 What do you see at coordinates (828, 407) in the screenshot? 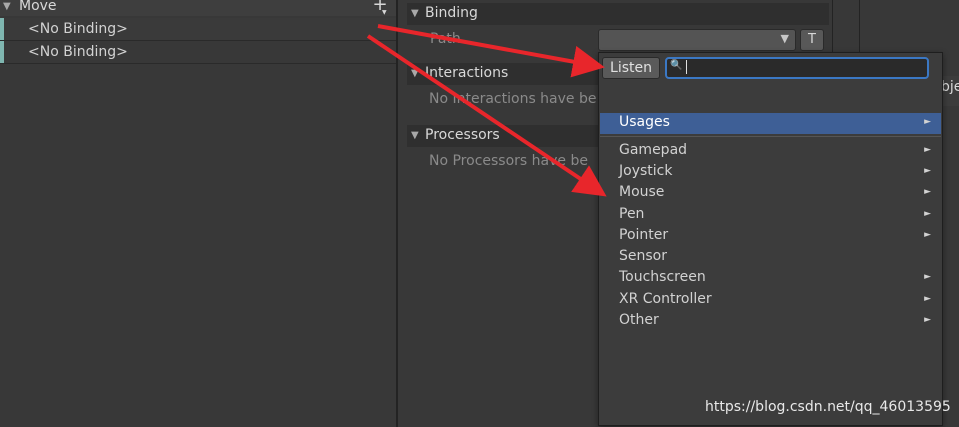
I see `watermark-text: https://blog.csdn.net/qq_46013595` at bounding box center [828, 407].